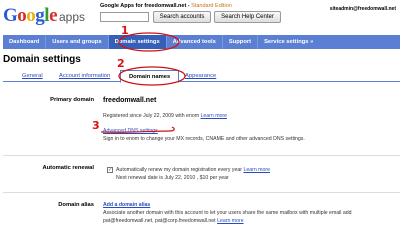  I want to click on nav-support: Support, so click(241, 42).